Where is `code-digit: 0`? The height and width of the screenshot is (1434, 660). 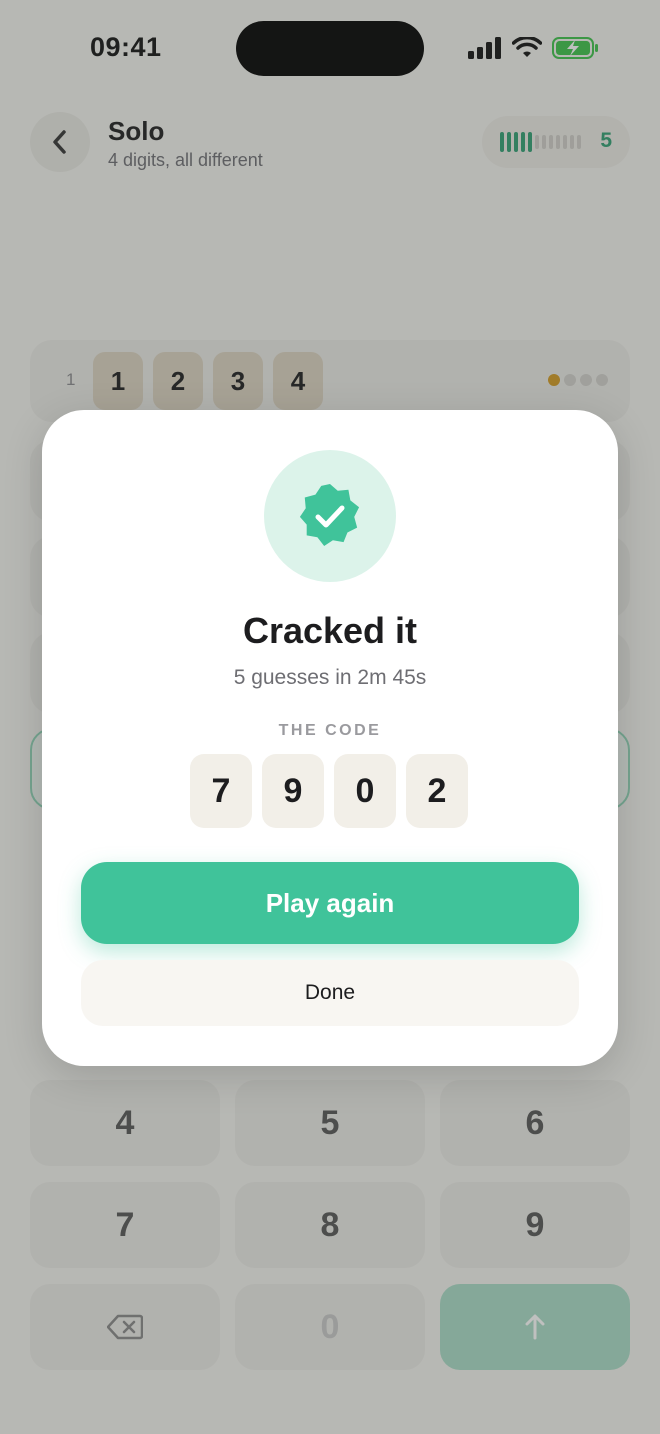 code-digit: 0 is located at coordinates (365, 791).